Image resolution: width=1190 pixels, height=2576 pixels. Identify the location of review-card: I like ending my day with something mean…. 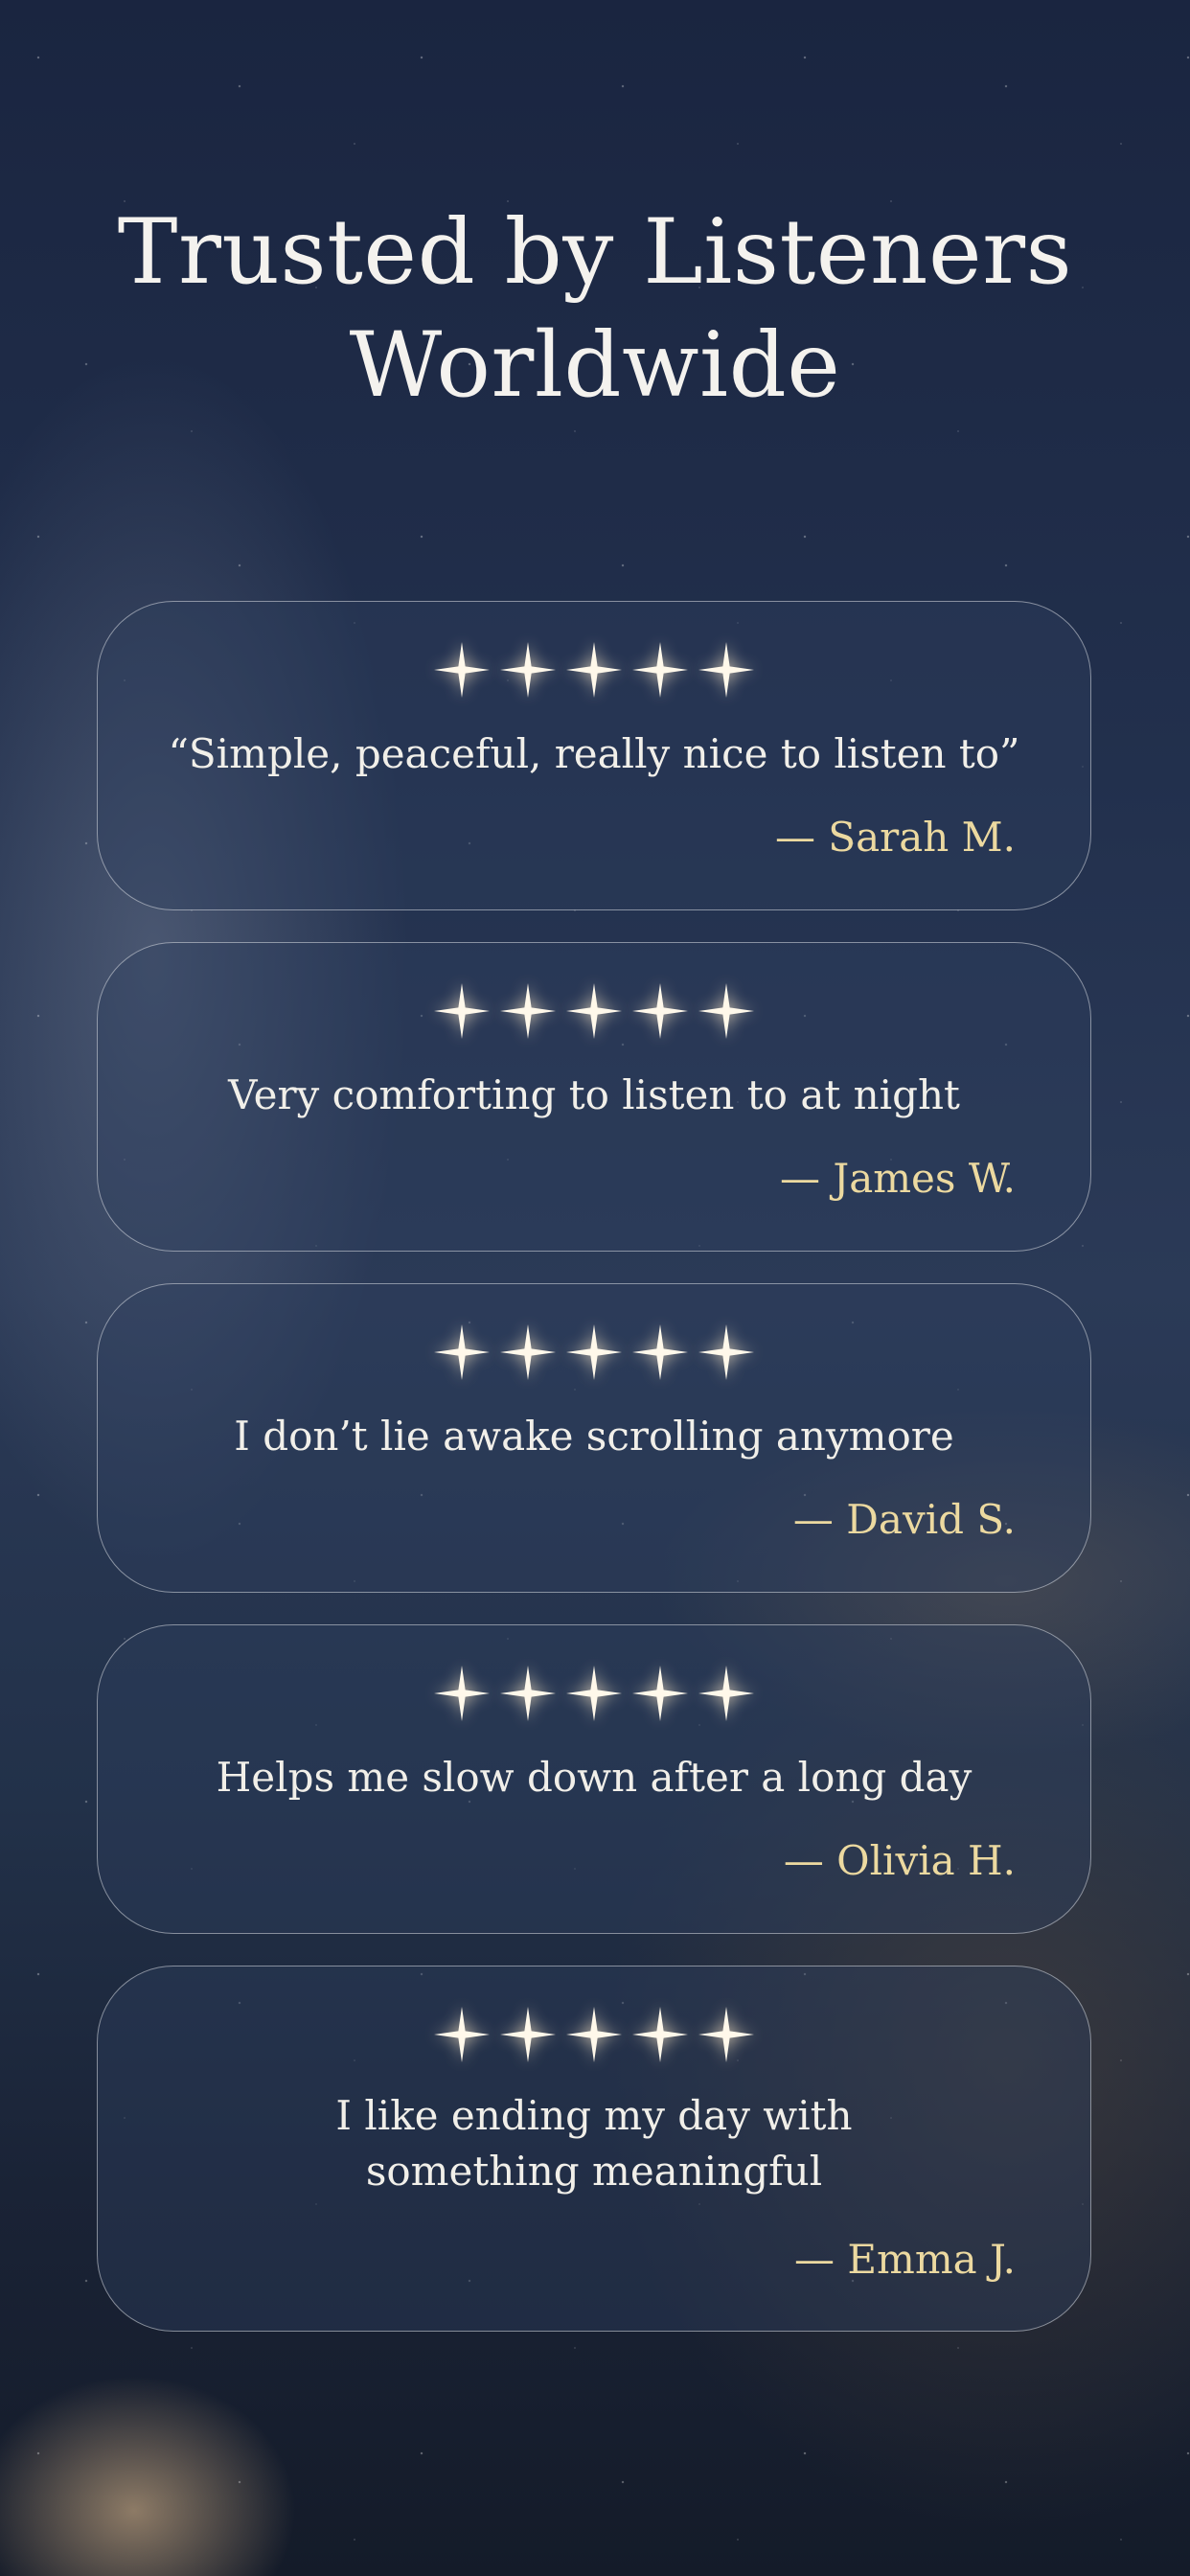
(594, 2149).